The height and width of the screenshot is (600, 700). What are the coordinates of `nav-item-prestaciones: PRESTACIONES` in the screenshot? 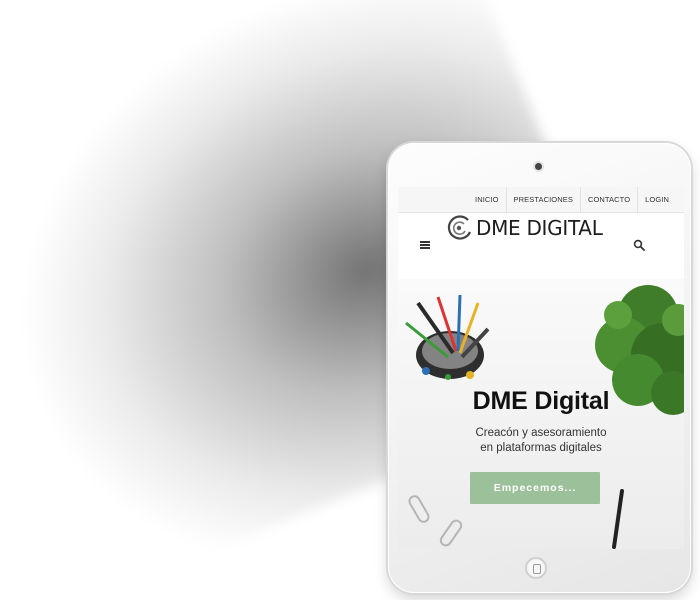 It's located at (542, 200).